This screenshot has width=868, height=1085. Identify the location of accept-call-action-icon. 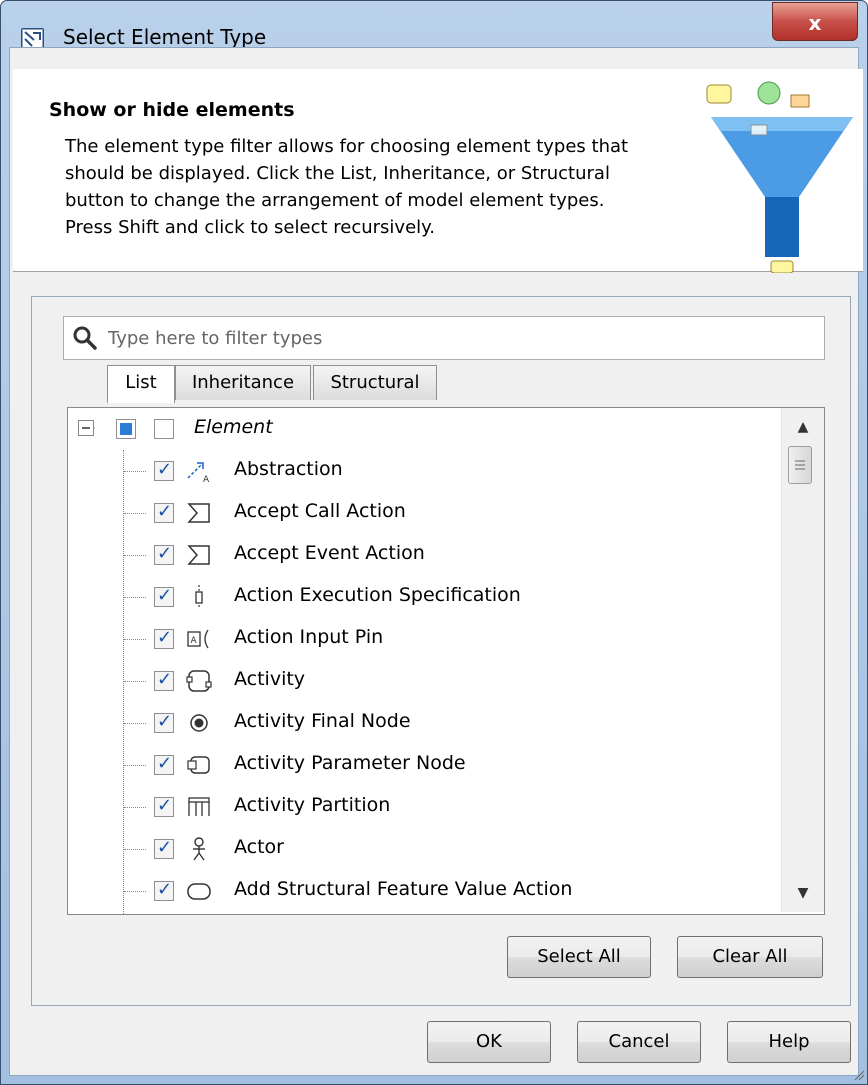
(198, 513).